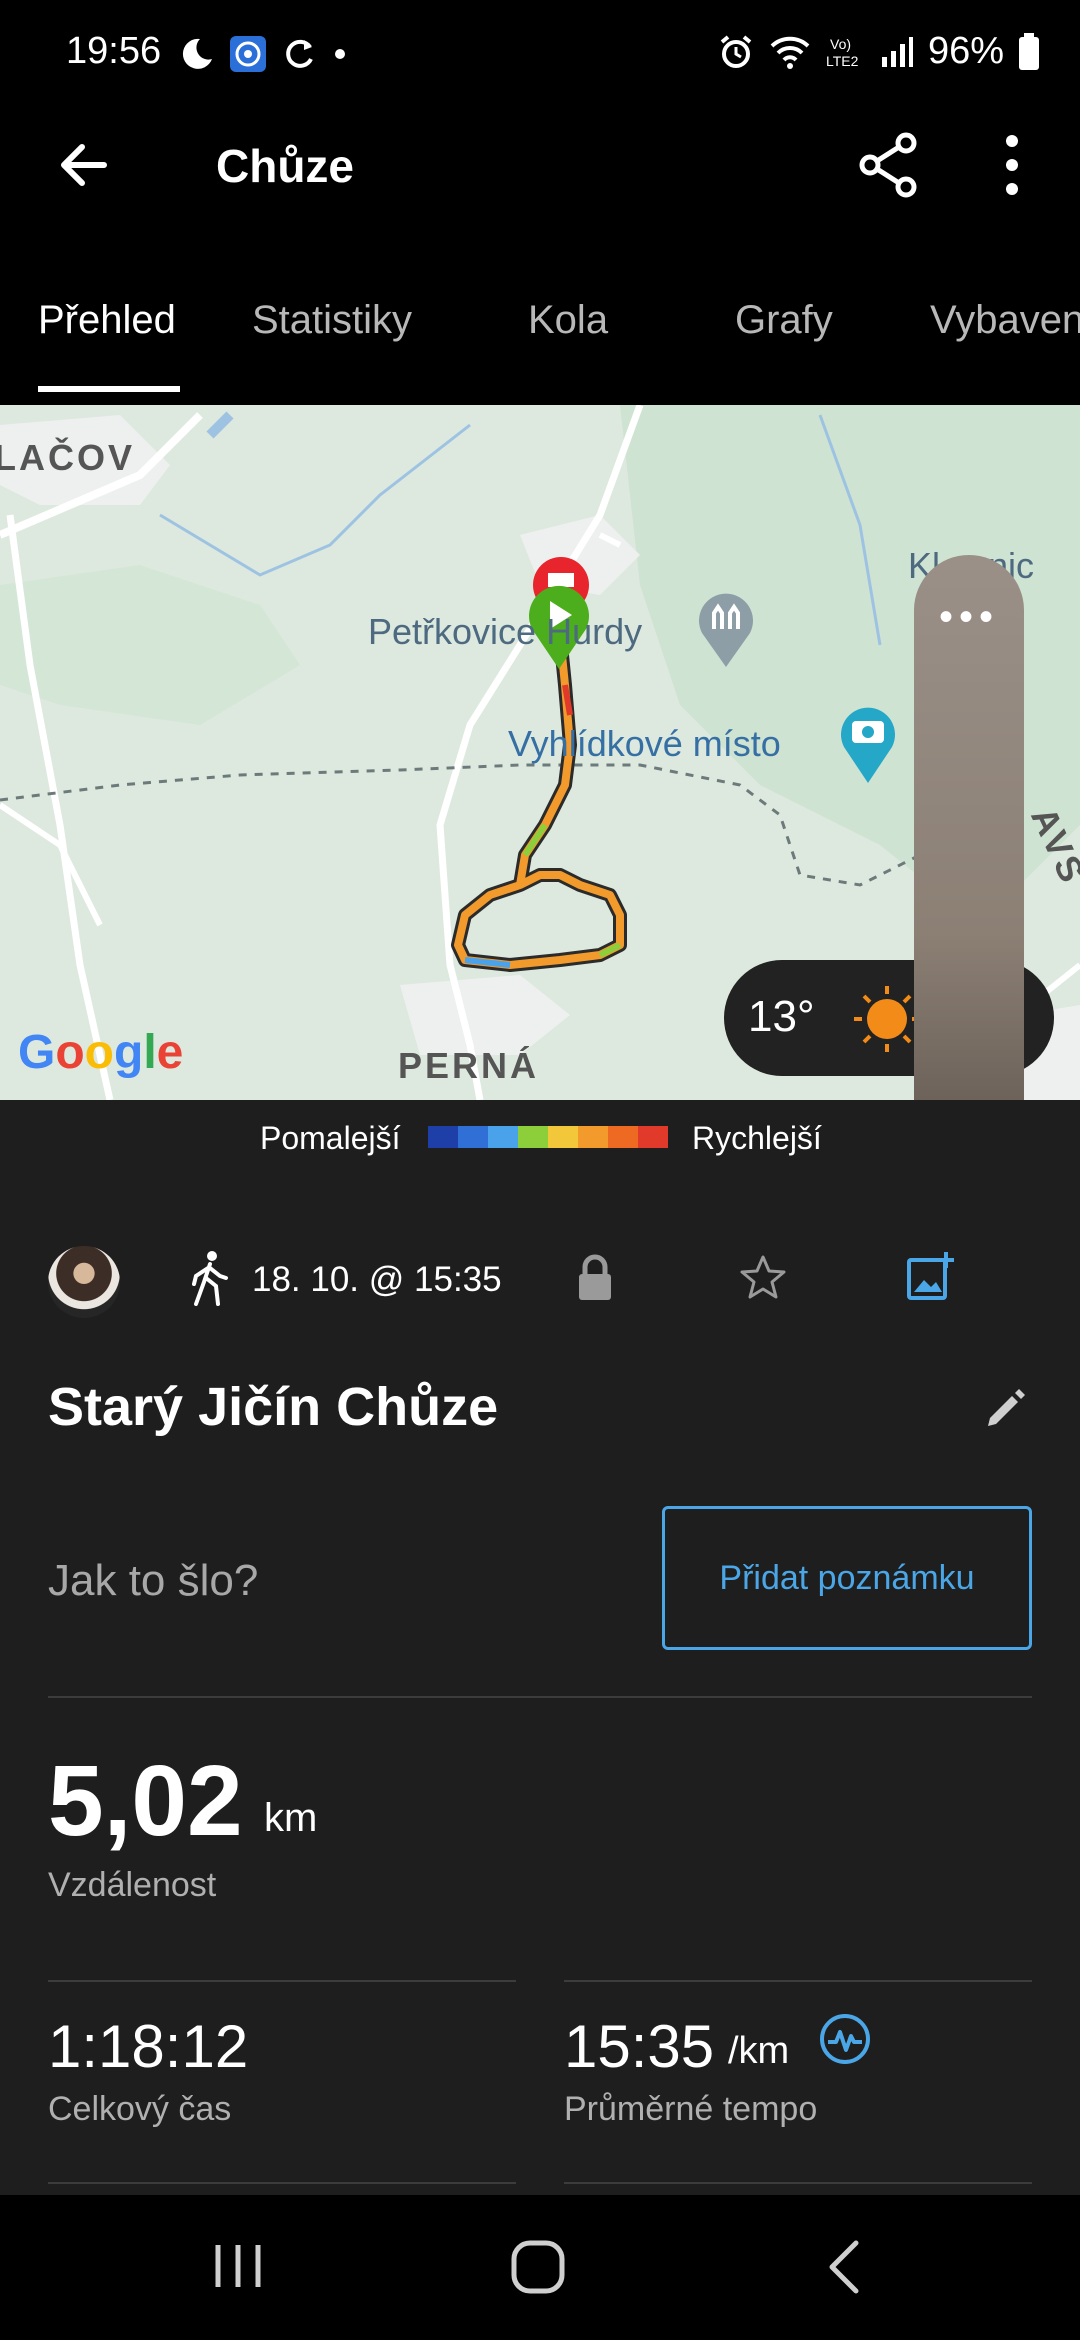 The height and width of the screenshot is (2340, 1080). What do you see at coordinates (736, 51) in the screenshot?
I see `alarm-icon` at bounding box center [736, 51].